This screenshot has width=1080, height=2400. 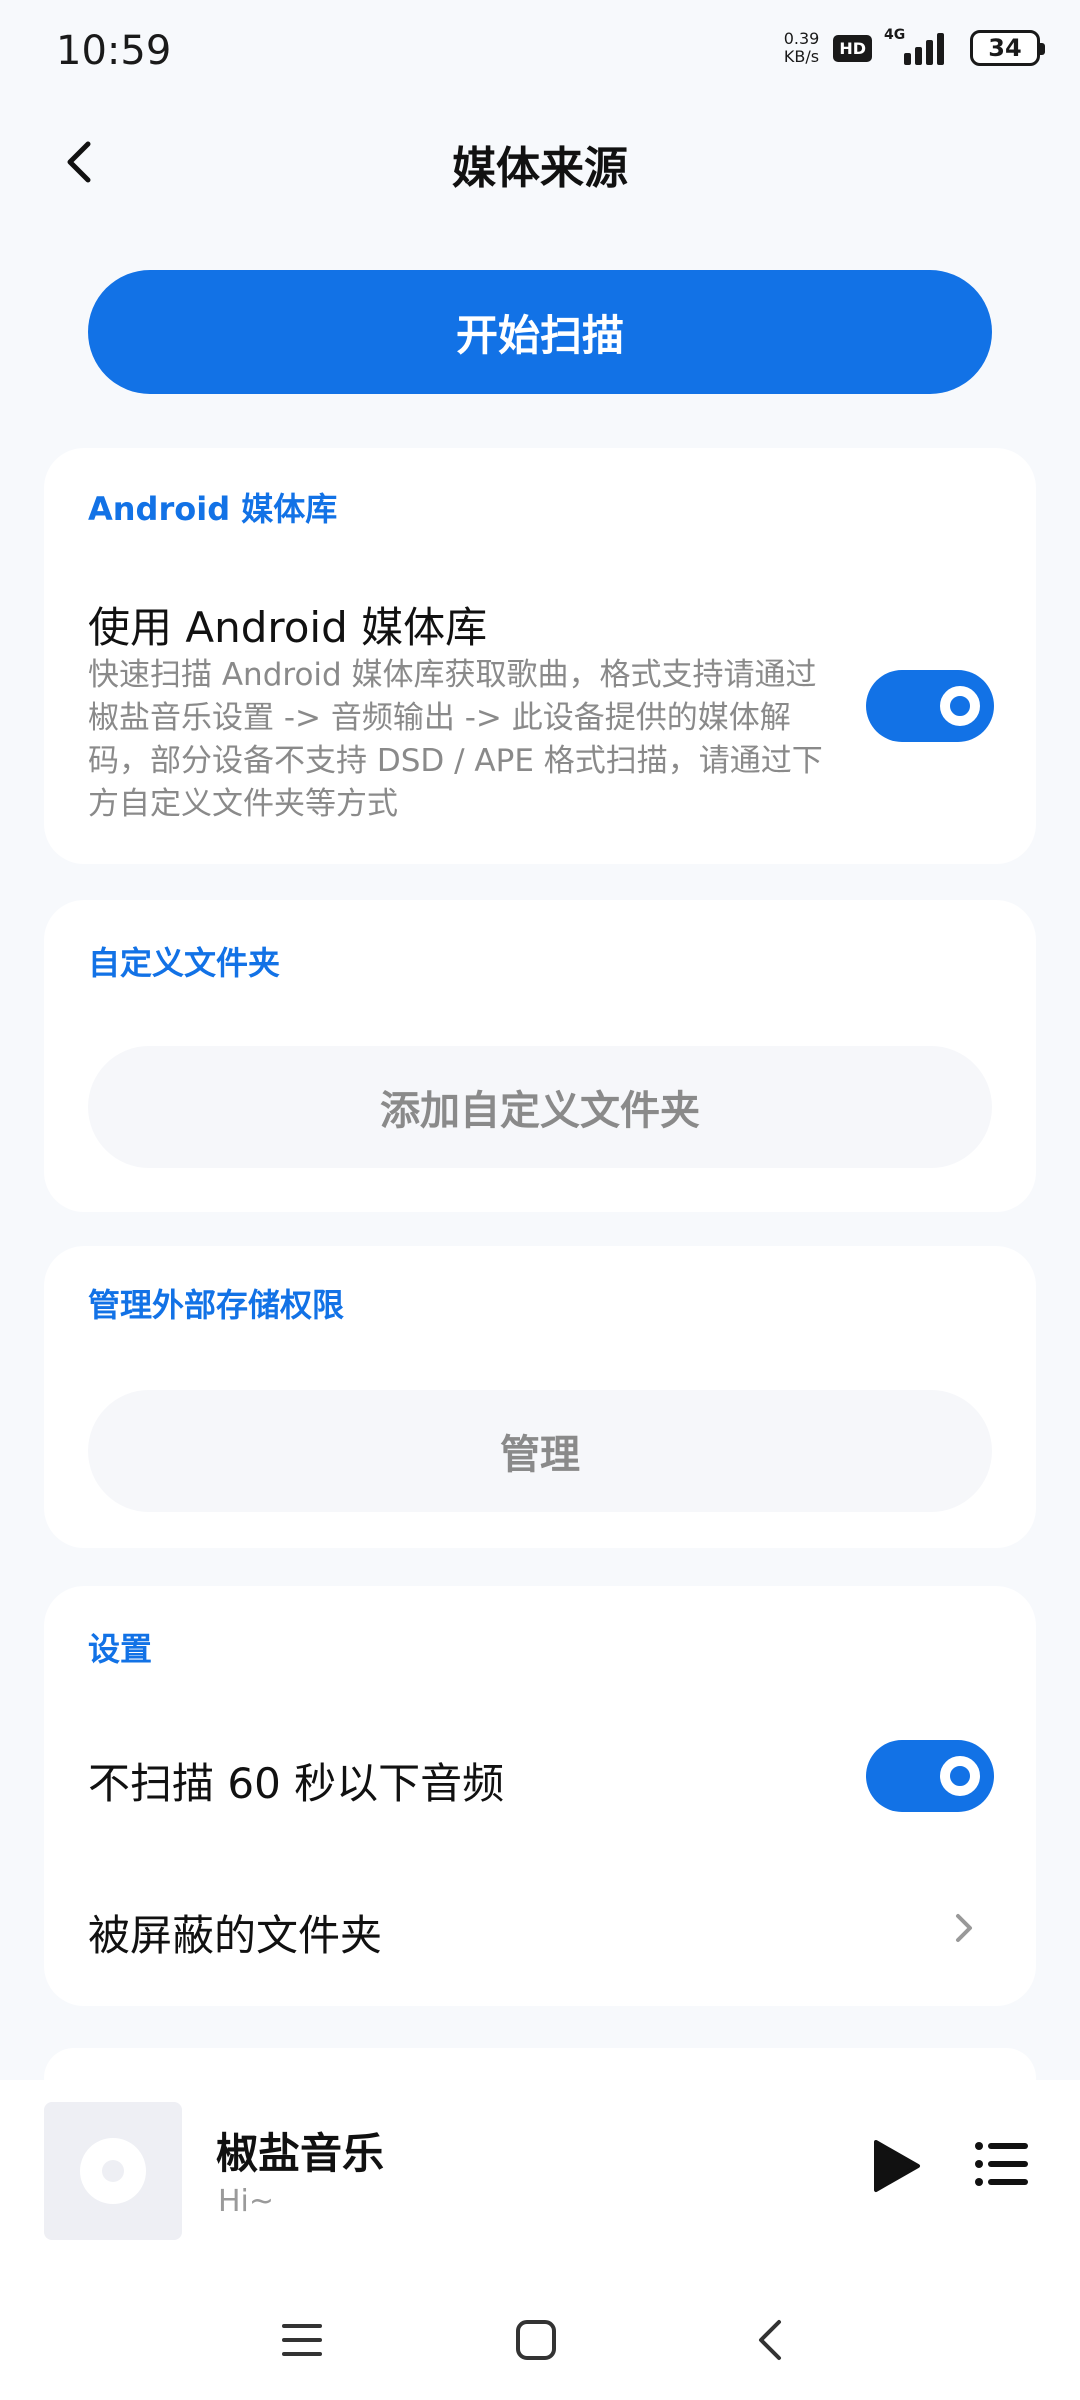 What do you see at coordinates (930, 1776) in the screenshot?
I see `skip-short-audio-toggle` at bounding box center [930, 1776].